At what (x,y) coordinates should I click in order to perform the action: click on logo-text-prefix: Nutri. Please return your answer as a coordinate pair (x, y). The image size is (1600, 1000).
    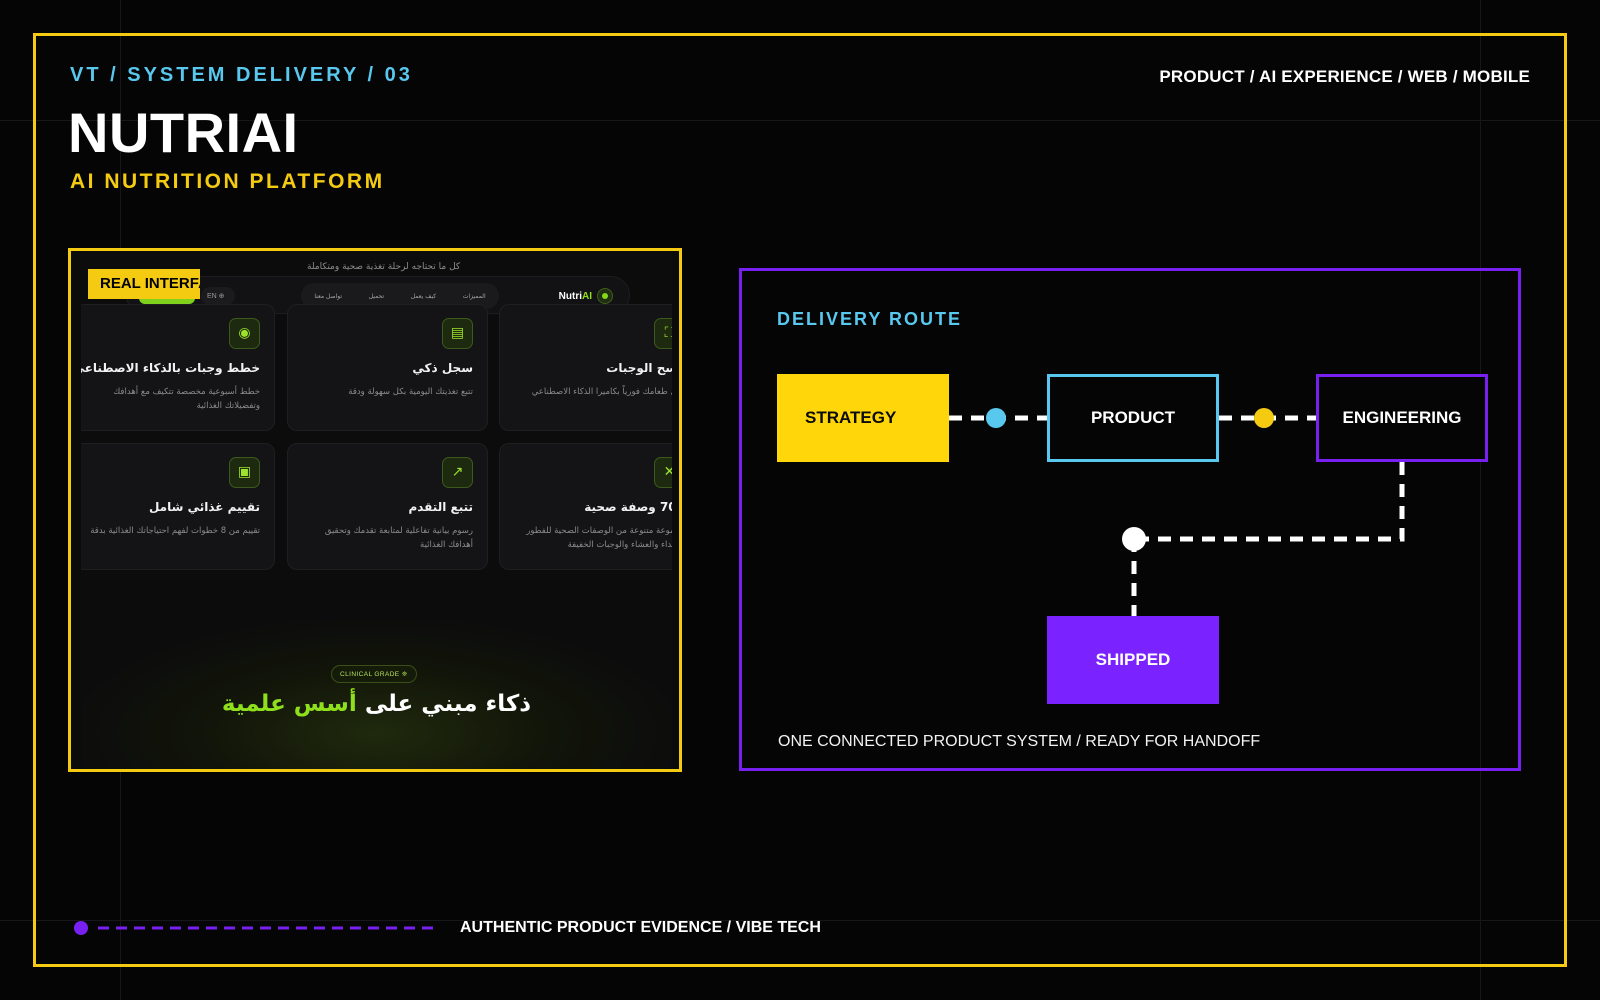
    Looking at the image, I should click on (570, 296).